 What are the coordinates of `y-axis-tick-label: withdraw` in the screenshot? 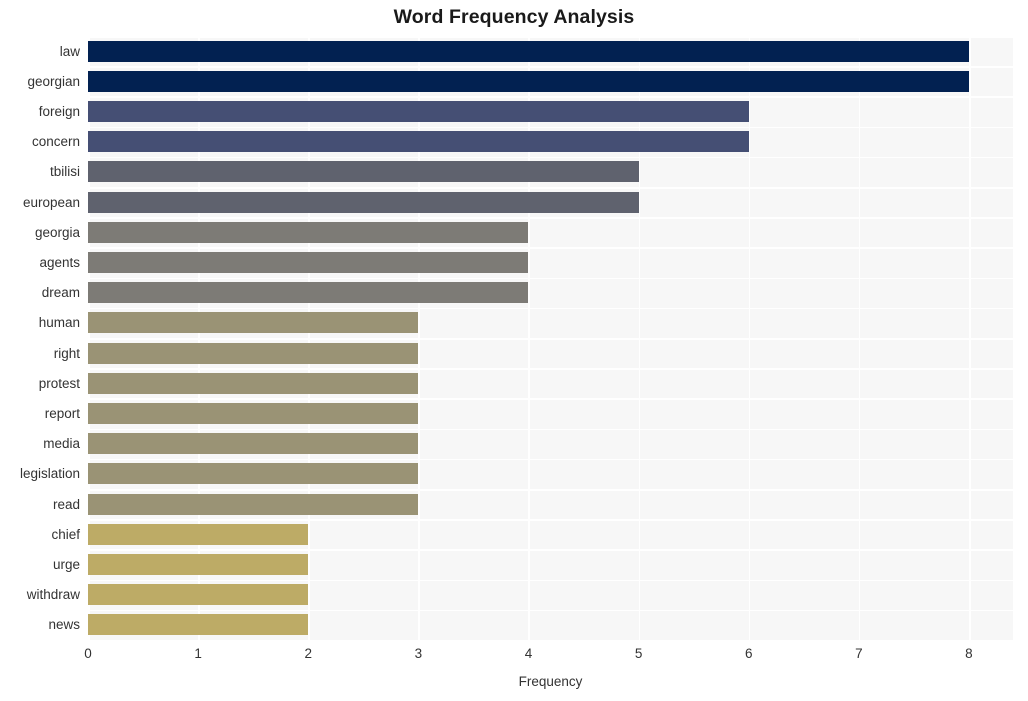 It's located at (53, 595).